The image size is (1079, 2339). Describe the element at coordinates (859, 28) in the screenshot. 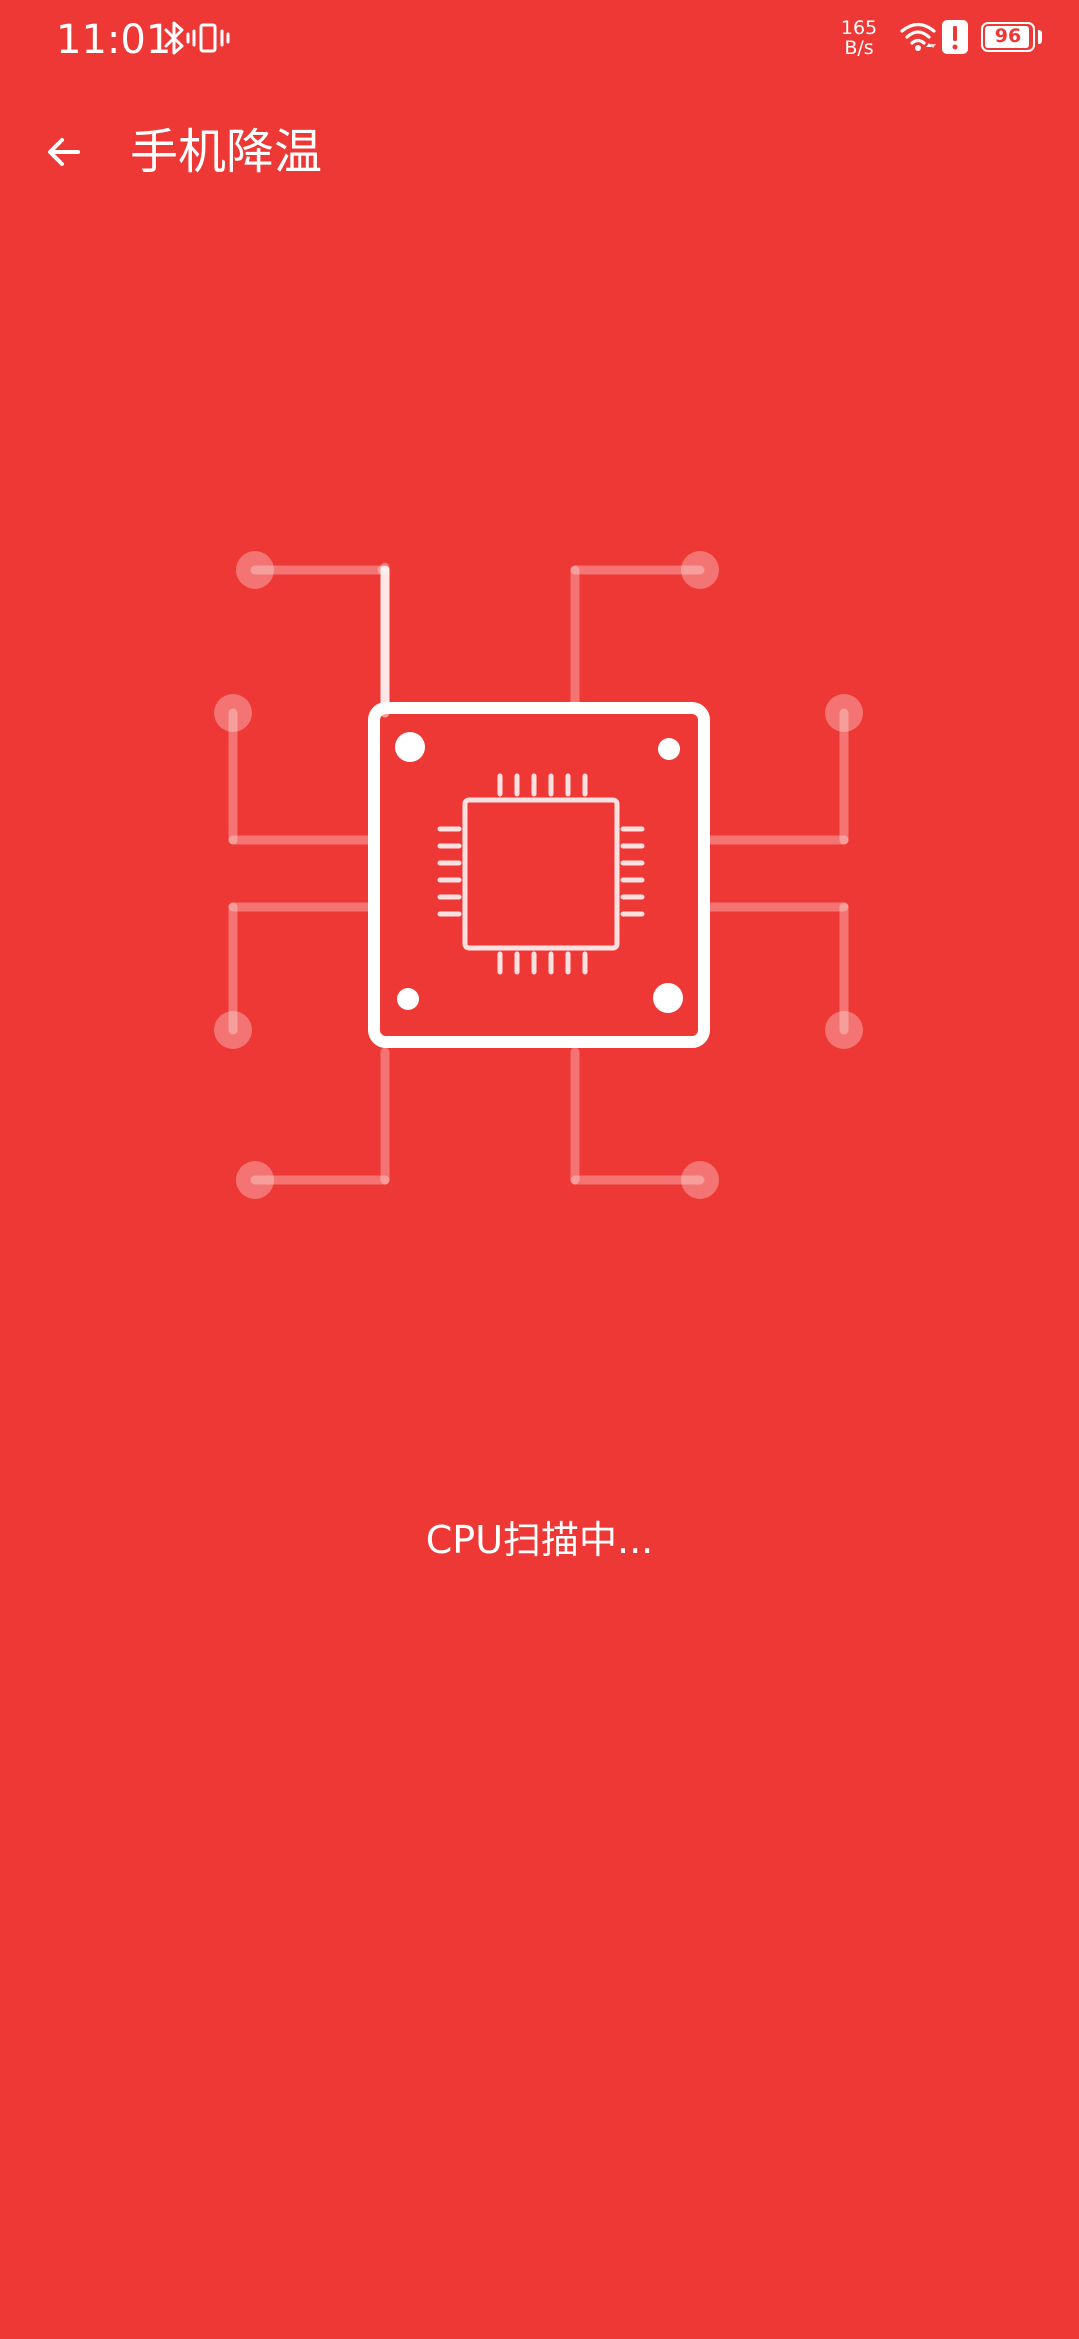

I see `network-speed-value: 165` at that location.